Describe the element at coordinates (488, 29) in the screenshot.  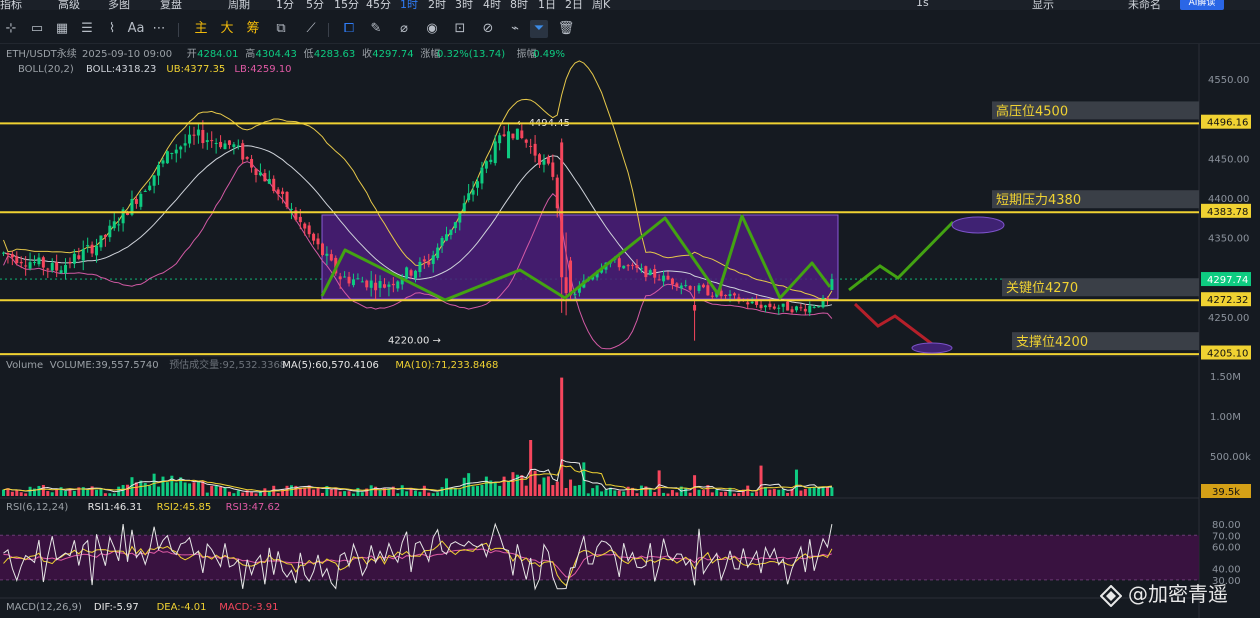
I see `hide-drawings-icon: ⊘` at that location.